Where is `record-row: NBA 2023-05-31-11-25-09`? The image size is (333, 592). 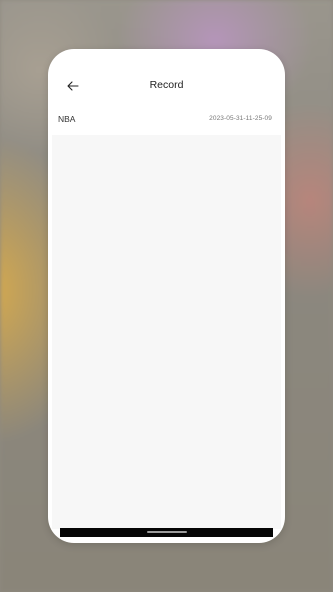 record-row: NBA 2023-05-31-11-25-09 is located at coordinates (166, 122).